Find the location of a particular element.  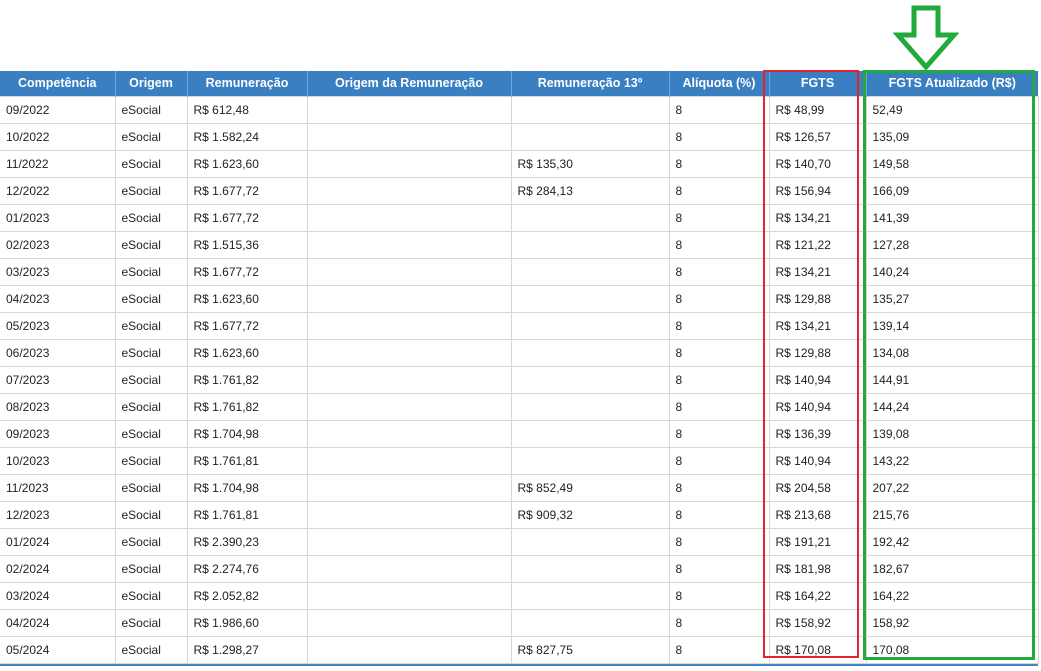

column-header-origem: Origem is located at coordinates (150, 83).